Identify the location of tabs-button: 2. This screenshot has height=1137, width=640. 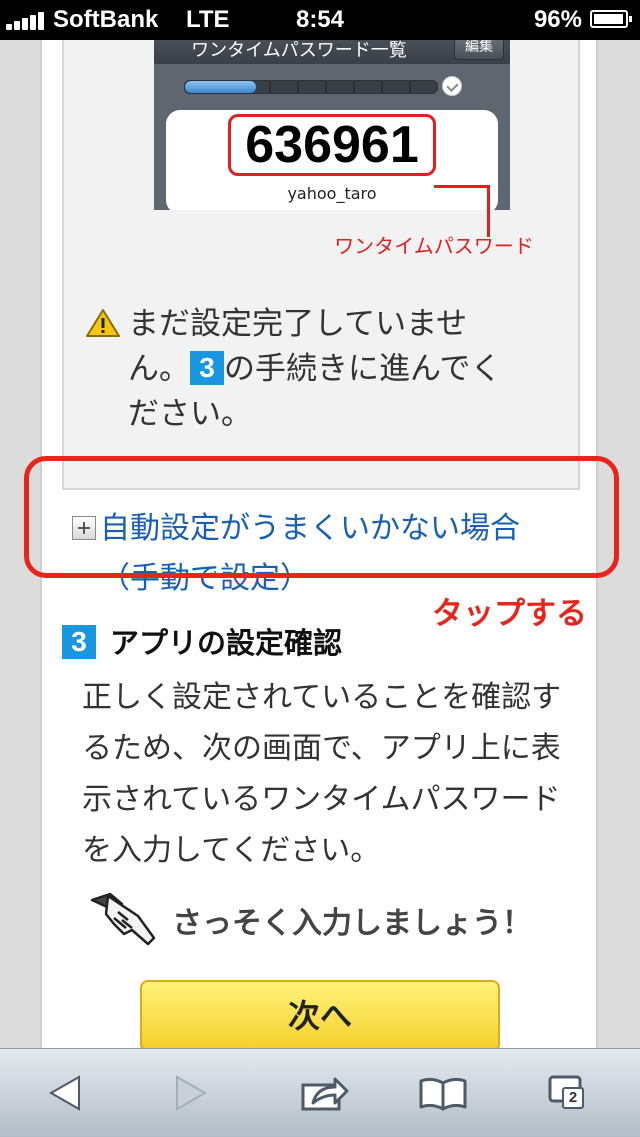
(569, 1093).